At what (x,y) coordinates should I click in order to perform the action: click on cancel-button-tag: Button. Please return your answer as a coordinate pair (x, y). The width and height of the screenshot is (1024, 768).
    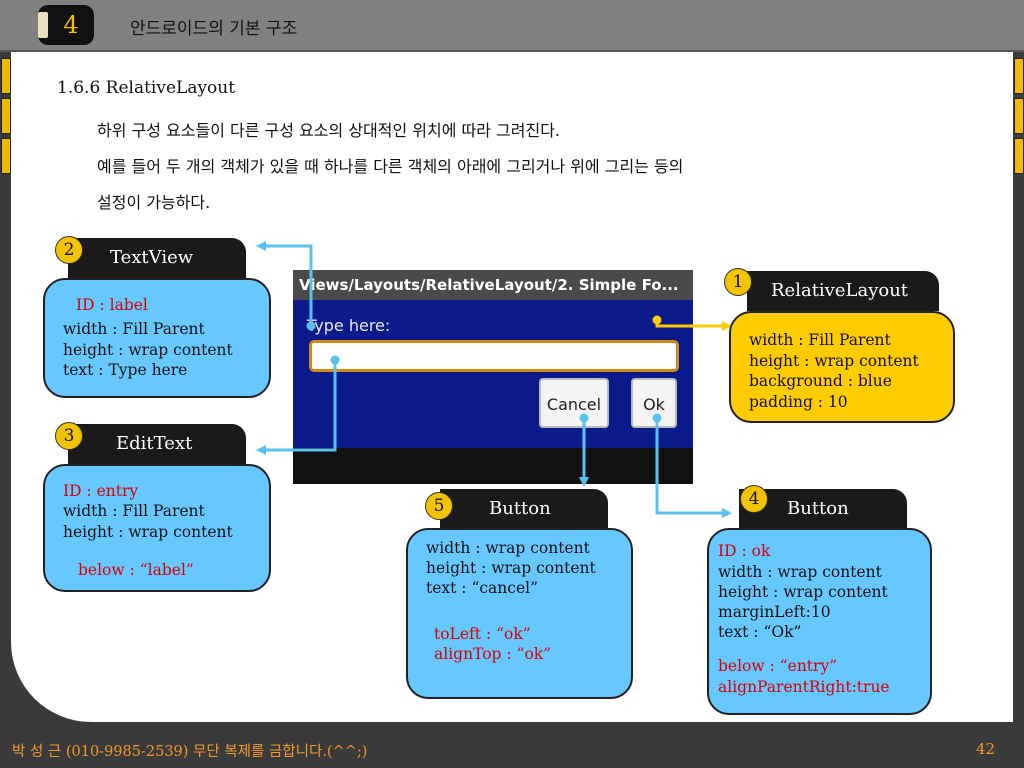
    Looking at the image, I should click on (524, 509).